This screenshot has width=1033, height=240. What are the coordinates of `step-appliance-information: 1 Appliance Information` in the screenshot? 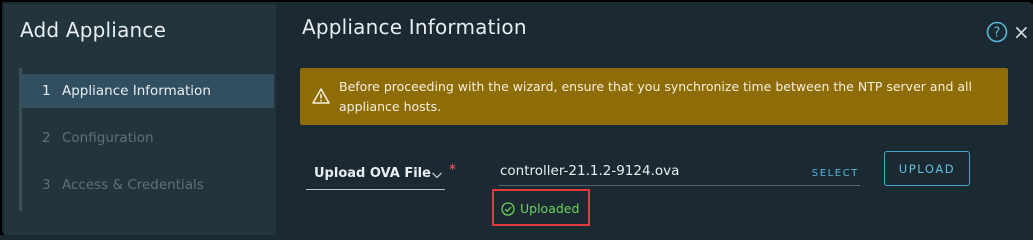 It's located at (148, 91).